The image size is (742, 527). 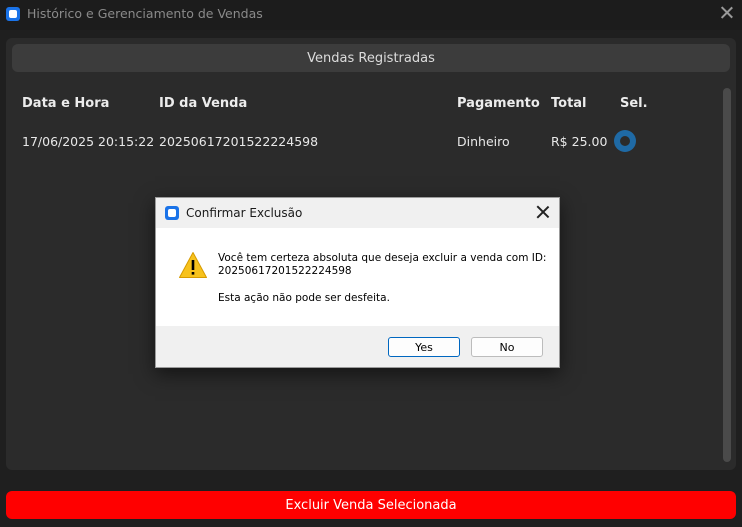 I want to click on dialog-sale-id: 20250617201522224598, so click(x=285, y=271).